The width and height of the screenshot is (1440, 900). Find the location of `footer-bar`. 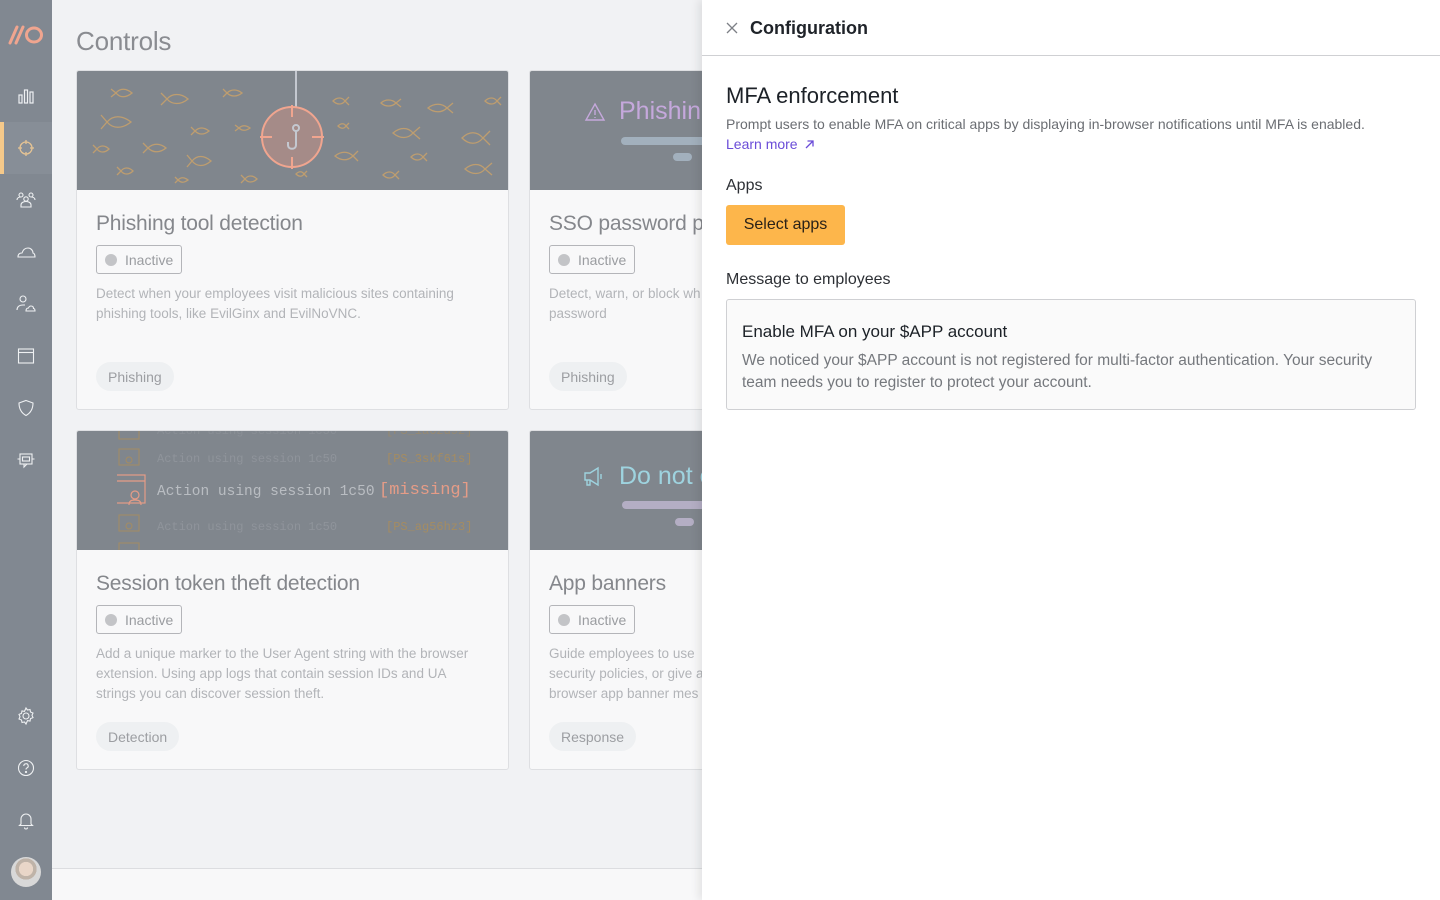

footer-bar is located at coordinates (377, 884).